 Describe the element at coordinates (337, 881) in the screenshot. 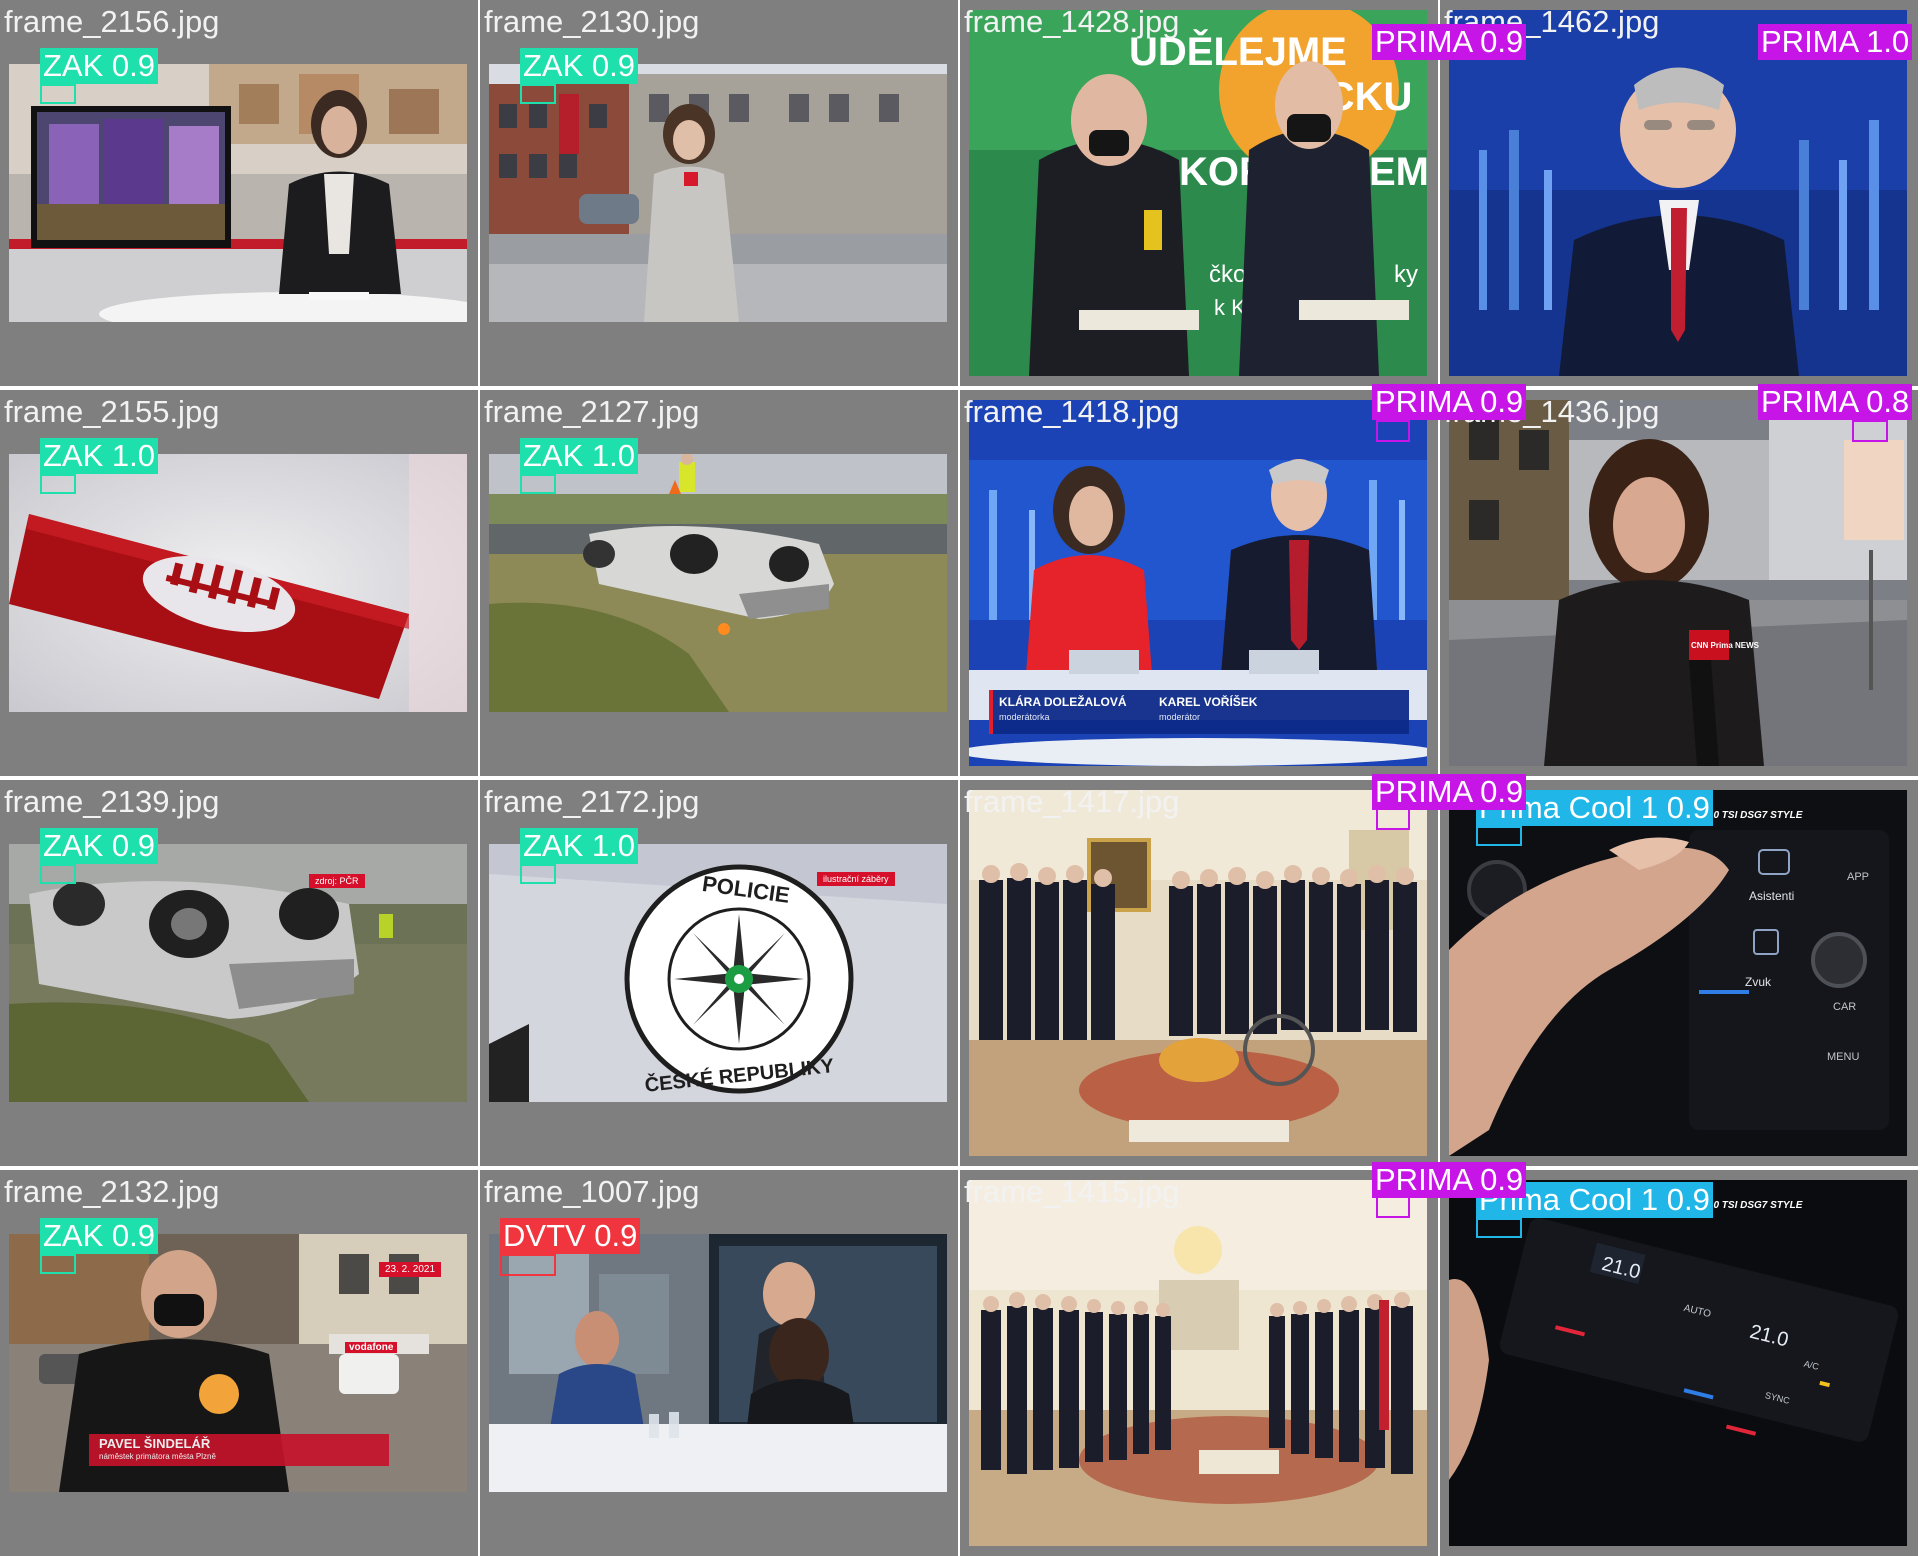

I see `source-tag: zdroj: PČR` at that location.